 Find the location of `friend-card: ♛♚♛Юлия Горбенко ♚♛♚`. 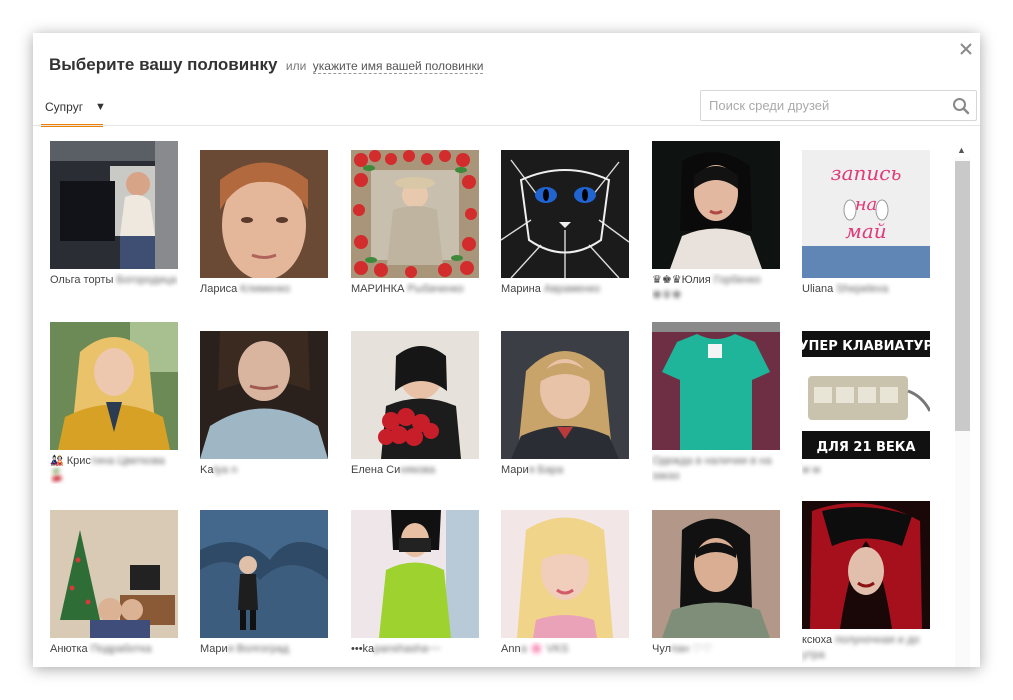

friend-card: ♛♚♛Юлия Горбенко ♚♛♚ is located at coordinates (716, 222).